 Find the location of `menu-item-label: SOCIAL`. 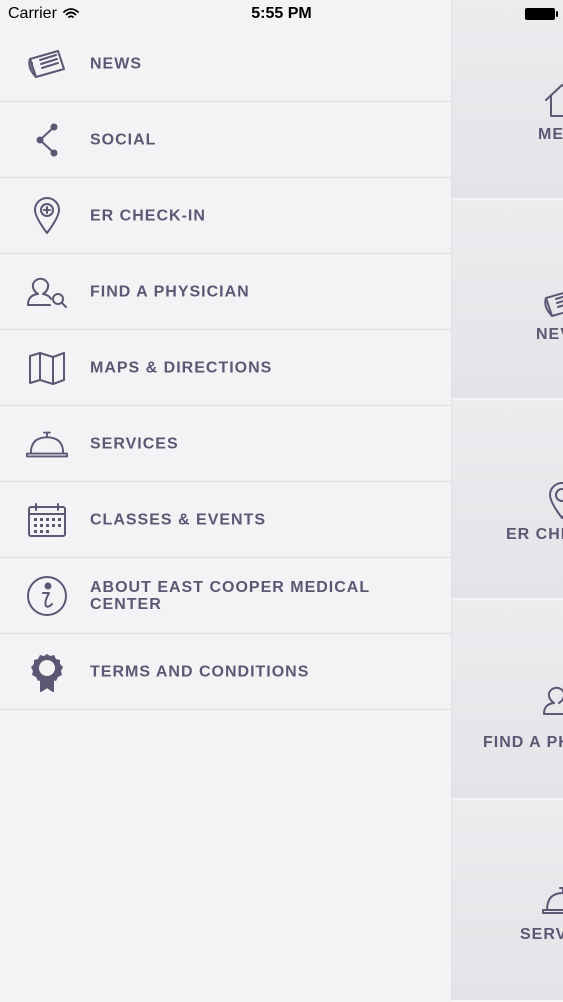

menu-item-label: SOCIAL is located at coordinates (123, 139).